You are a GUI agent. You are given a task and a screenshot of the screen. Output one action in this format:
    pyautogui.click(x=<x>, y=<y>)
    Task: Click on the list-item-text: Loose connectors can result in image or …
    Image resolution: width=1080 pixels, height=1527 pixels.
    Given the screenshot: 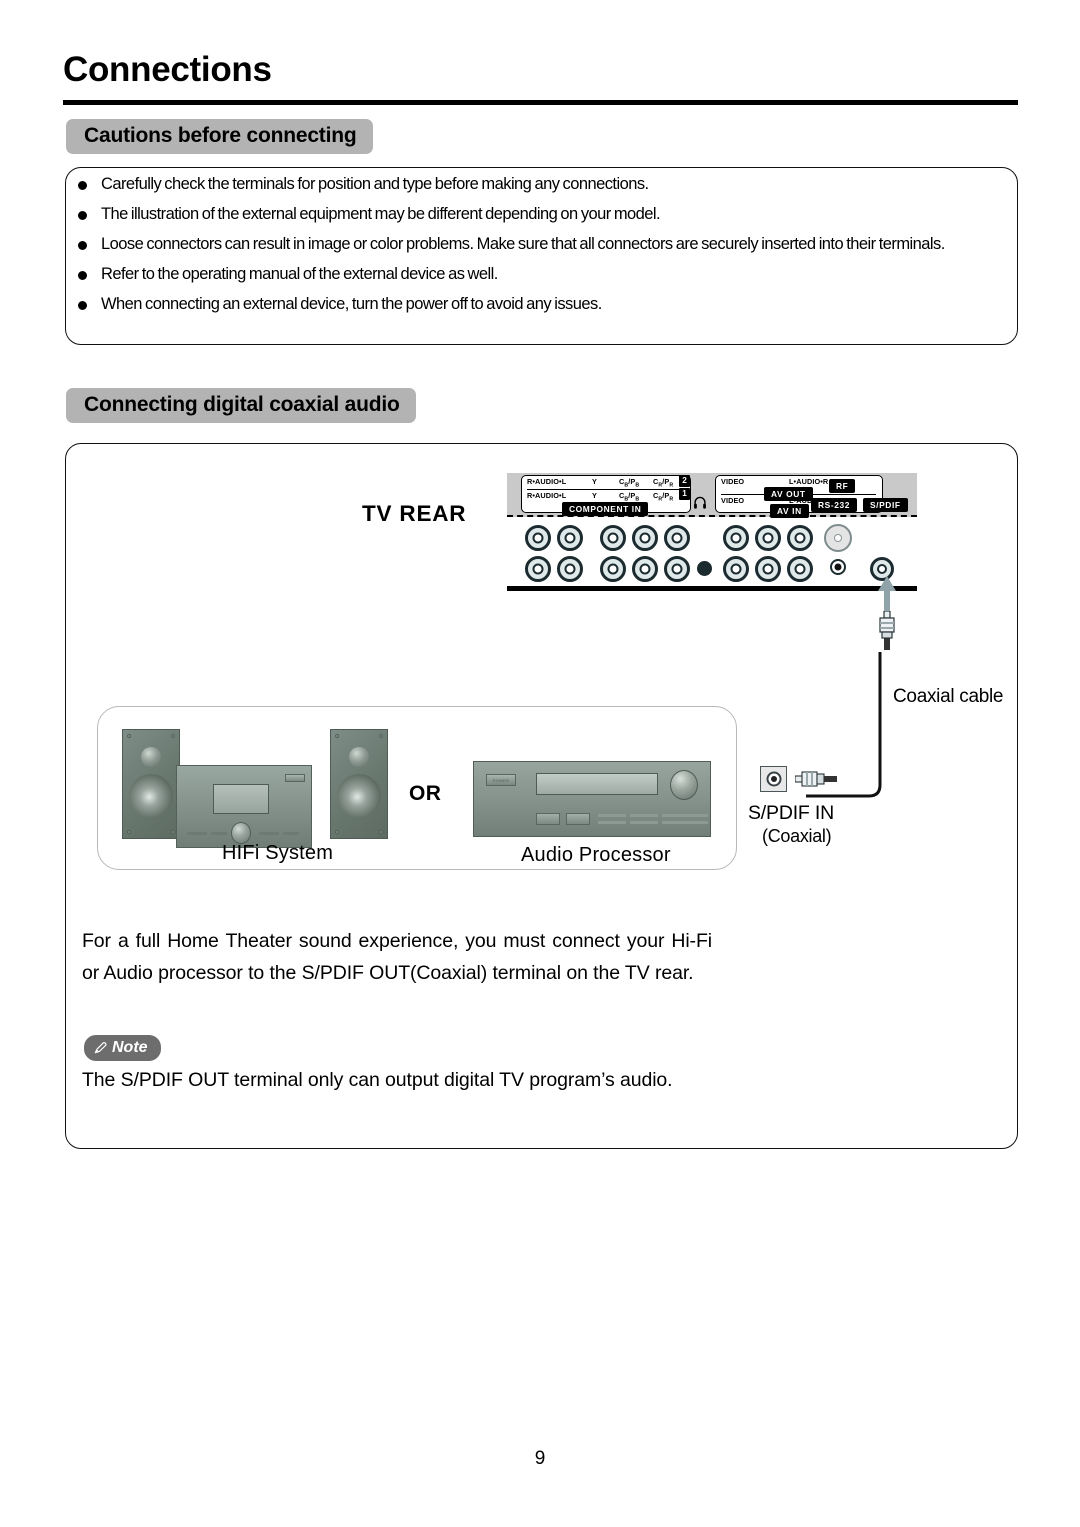 What is the action you would take?
    pyautogui.click(x=523, y=244)
    